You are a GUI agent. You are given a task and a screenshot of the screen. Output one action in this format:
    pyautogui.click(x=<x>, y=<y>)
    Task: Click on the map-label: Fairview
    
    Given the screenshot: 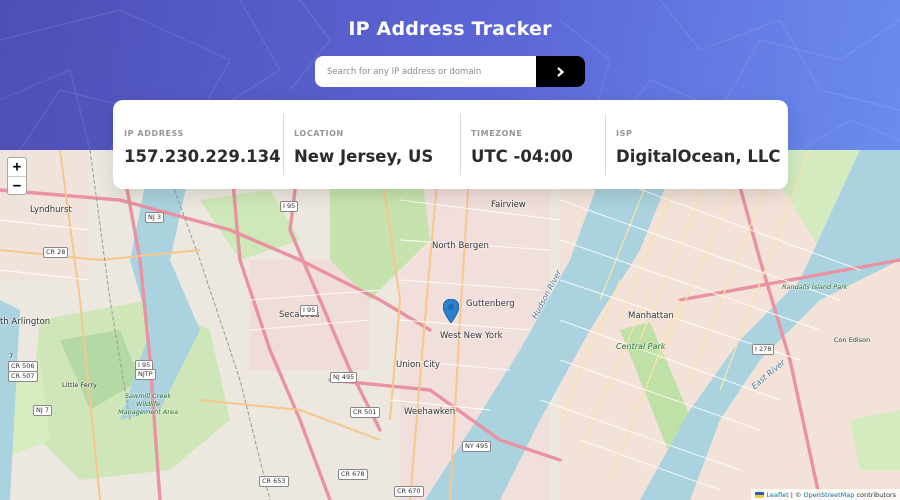 What is the action you would take?
    pyautogui.click(x=508, y=205)
    